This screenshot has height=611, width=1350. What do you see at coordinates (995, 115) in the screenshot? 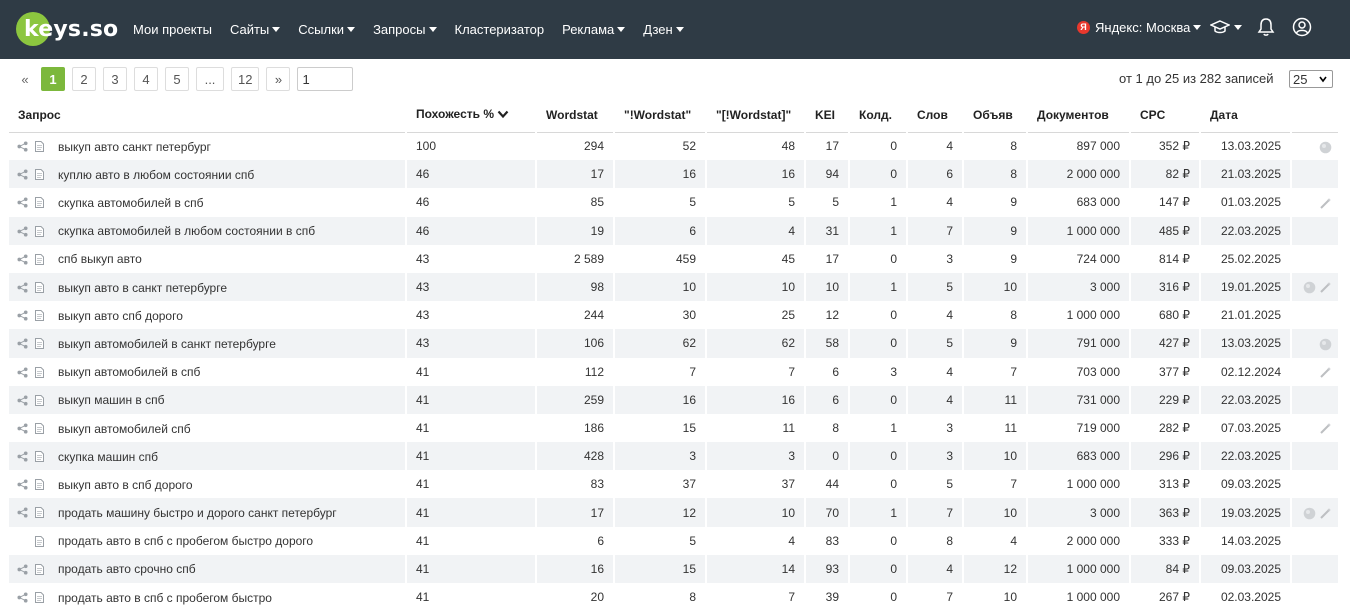
I see `column-header-8: Объяв` at bounding box center [995, 115].